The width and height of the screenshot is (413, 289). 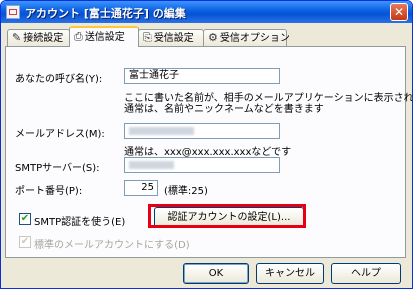 What do you see at coordinates (79, 220) in the screenshot?
I see `smtp-auth-label: SMTP認証を使う(E)` at bounding box center [79, 220].